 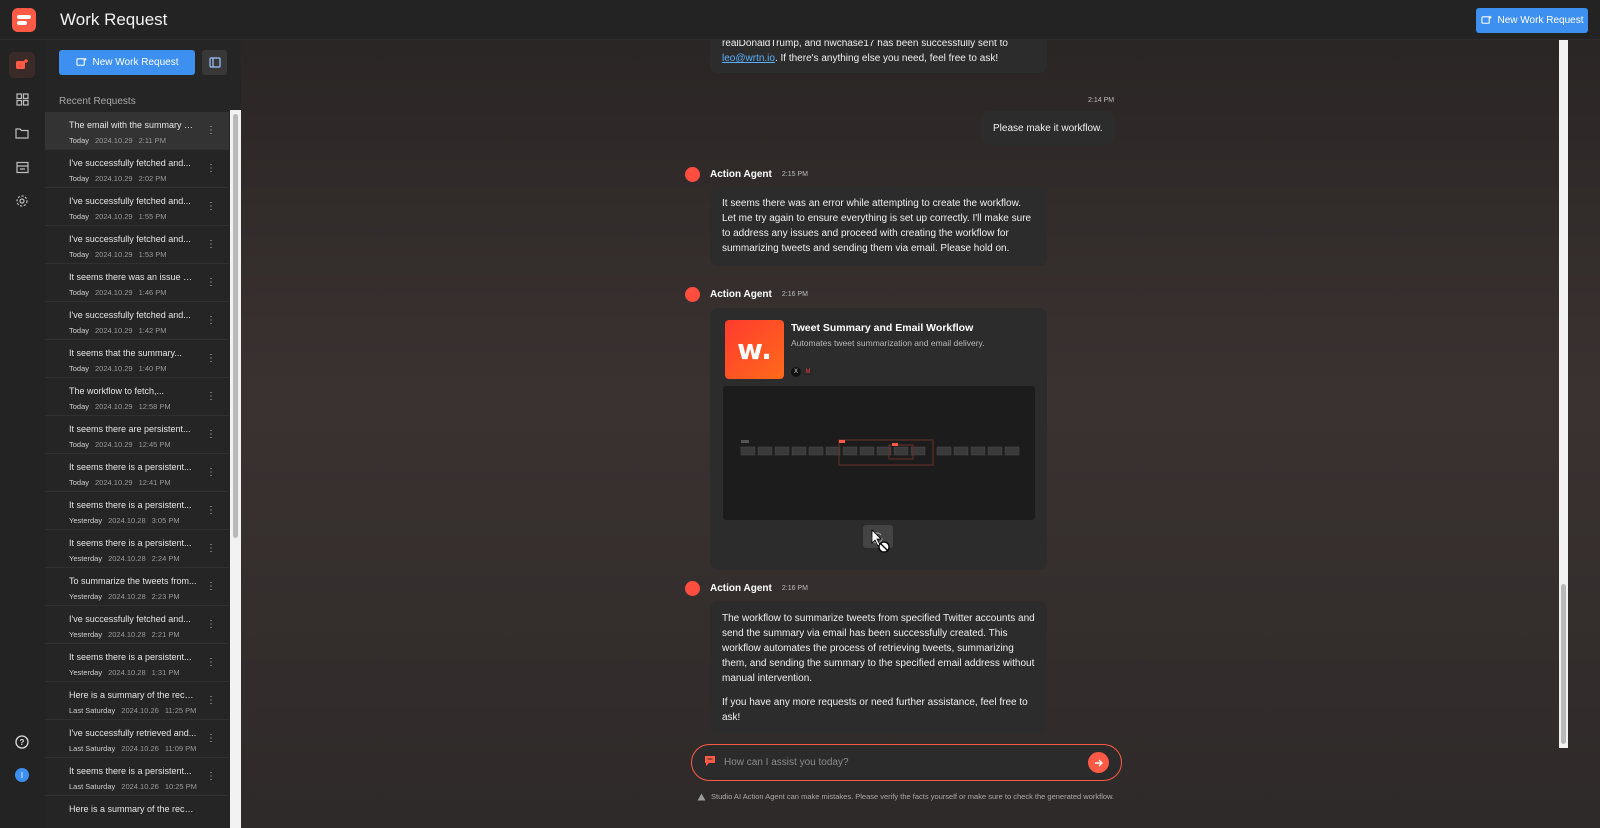 What do you see at coordinates (140, 748) in the screenshot?
I see `request-date: 2024.10.26` at bounding box center [140, 748].